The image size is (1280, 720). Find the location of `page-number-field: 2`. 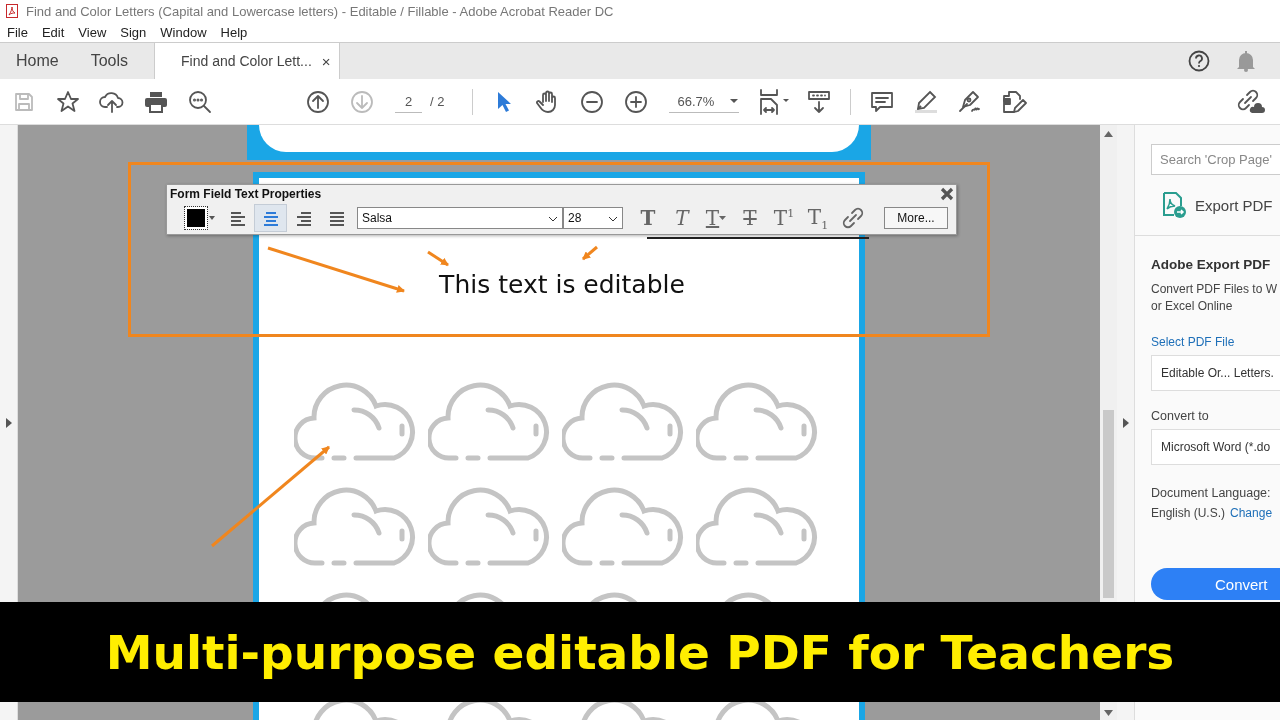

page-number-field: 2 is located at coordinates (408, 101).